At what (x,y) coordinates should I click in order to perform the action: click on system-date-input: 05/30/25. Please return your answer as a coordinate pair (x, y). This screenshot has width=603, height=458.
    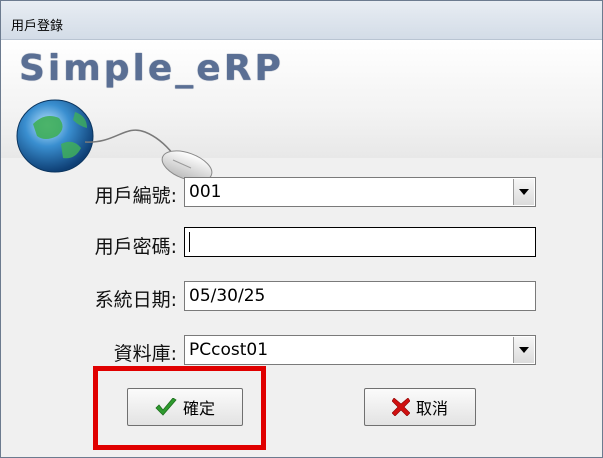
    Looking at the image, I should click on (360, 296).